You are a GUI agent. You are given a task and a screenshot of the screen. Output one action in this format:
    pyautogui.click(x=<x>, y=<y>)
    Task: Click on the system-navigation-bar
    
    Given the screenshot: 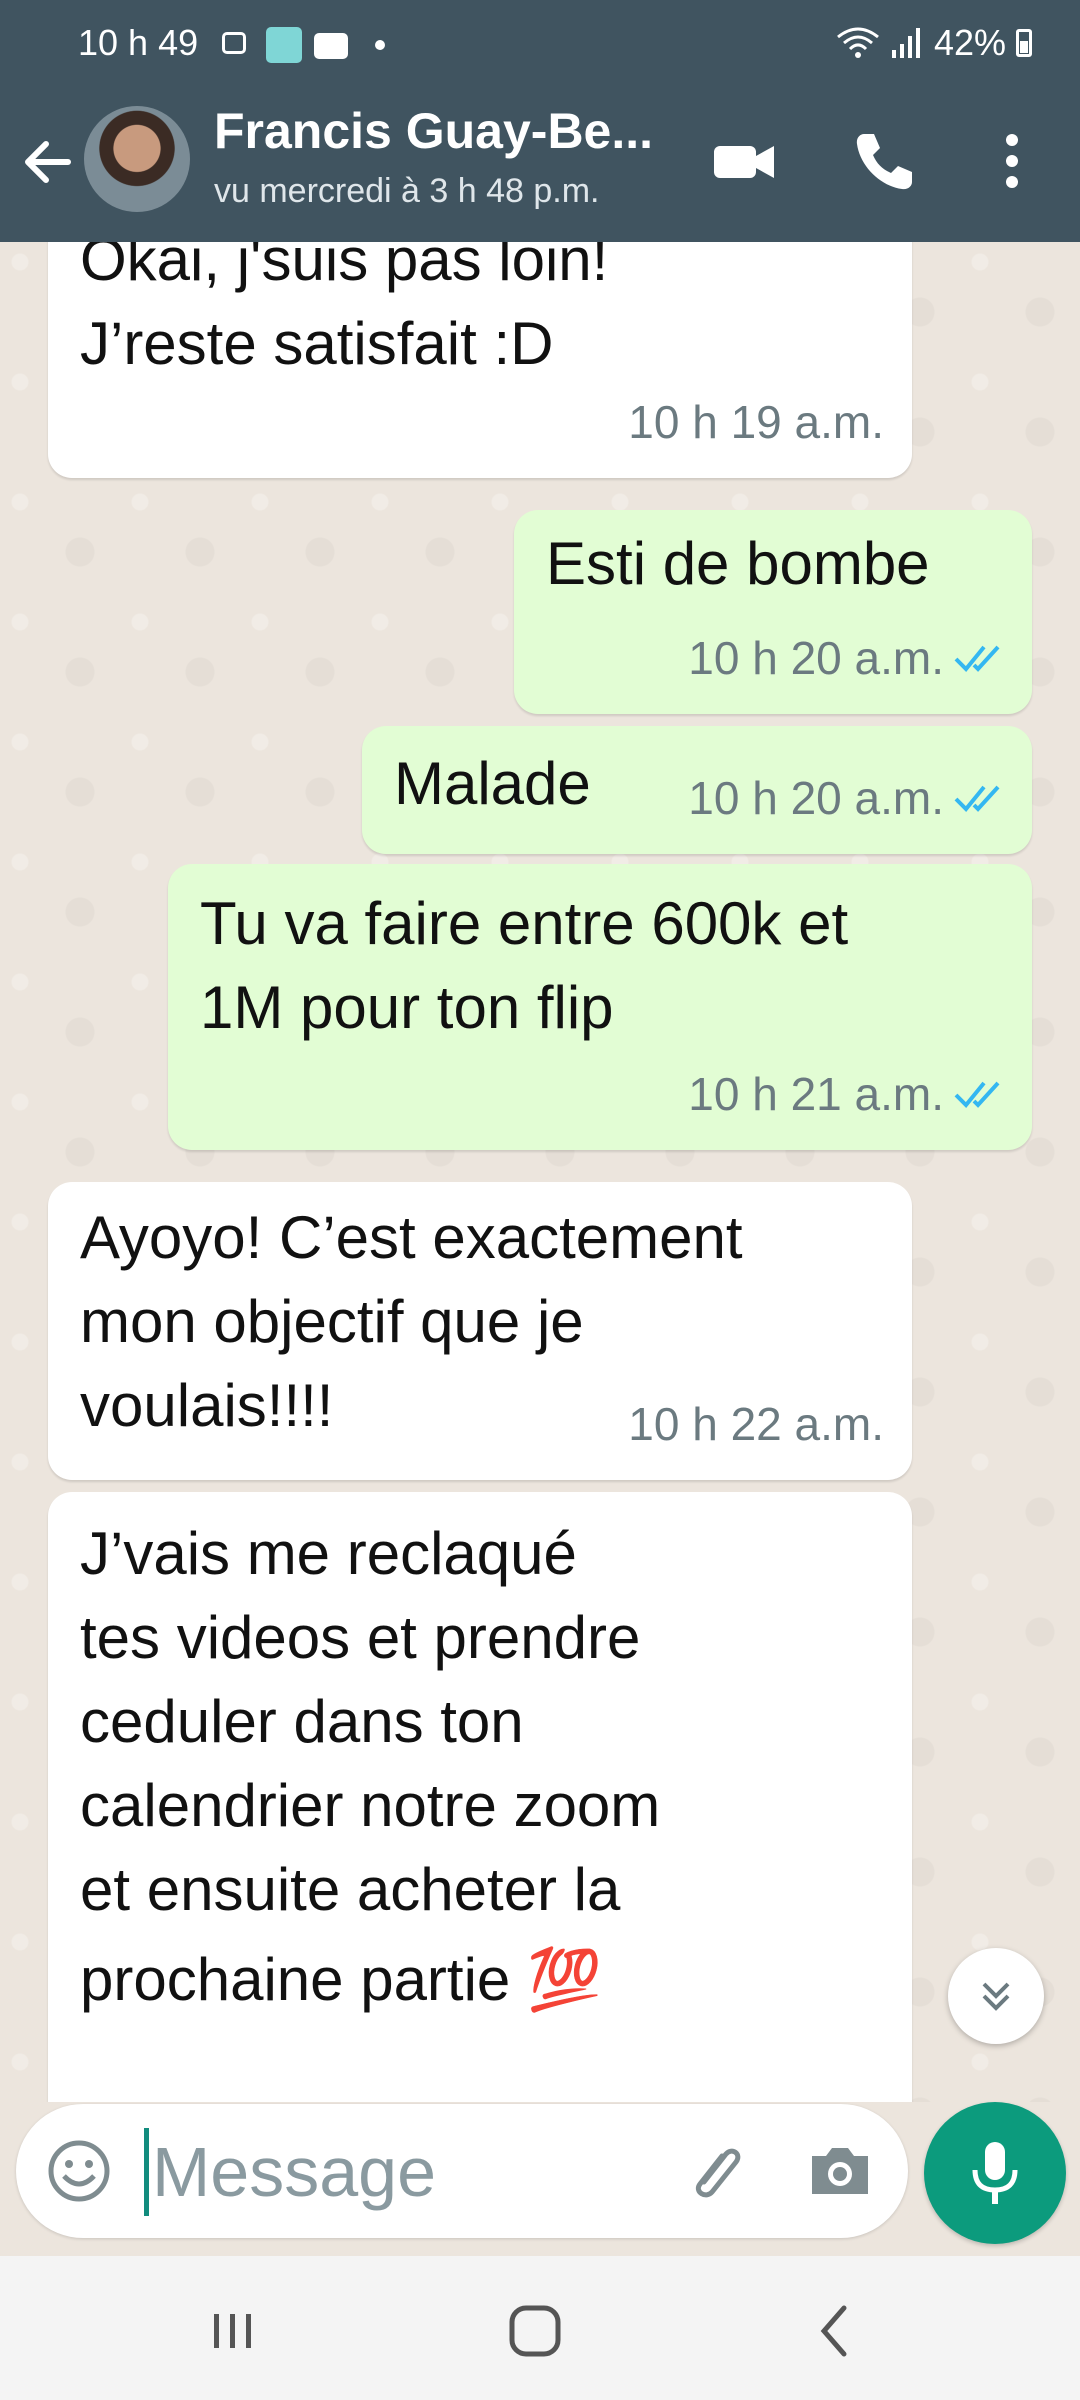 What is the action you would take?
    pyautogui.click(x=540, y=2328)
    